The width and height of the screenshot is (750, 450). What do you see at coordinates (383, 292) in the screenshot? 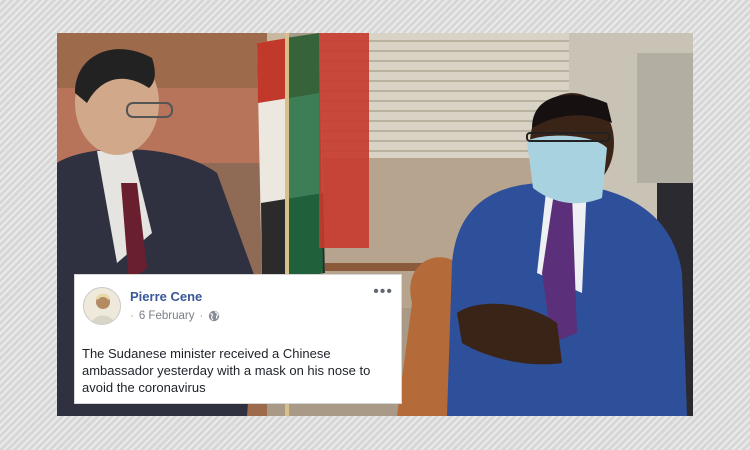
I see `more-options-icon: •••` at bounding box center [383, 292].